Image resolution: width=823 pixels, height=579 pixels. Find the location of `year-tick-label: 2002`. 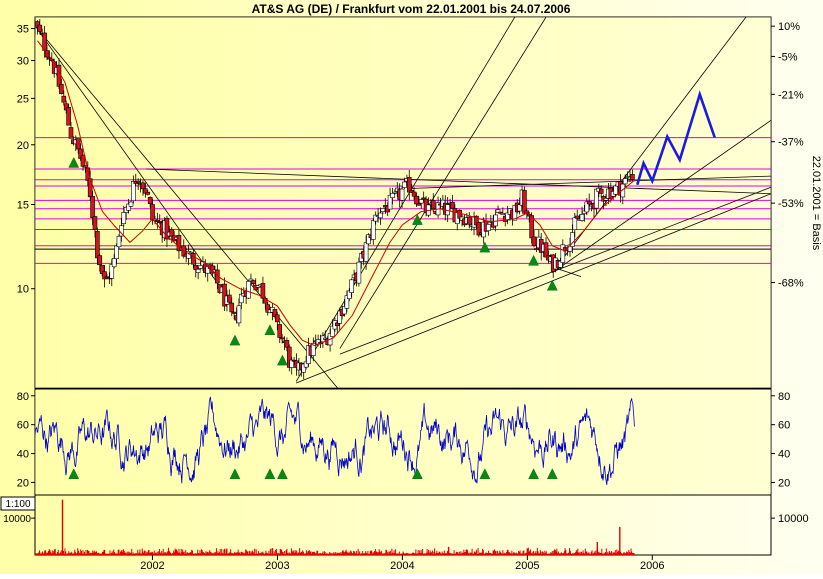

year-tick-label: 2002 is located at coordinates (152, 566).